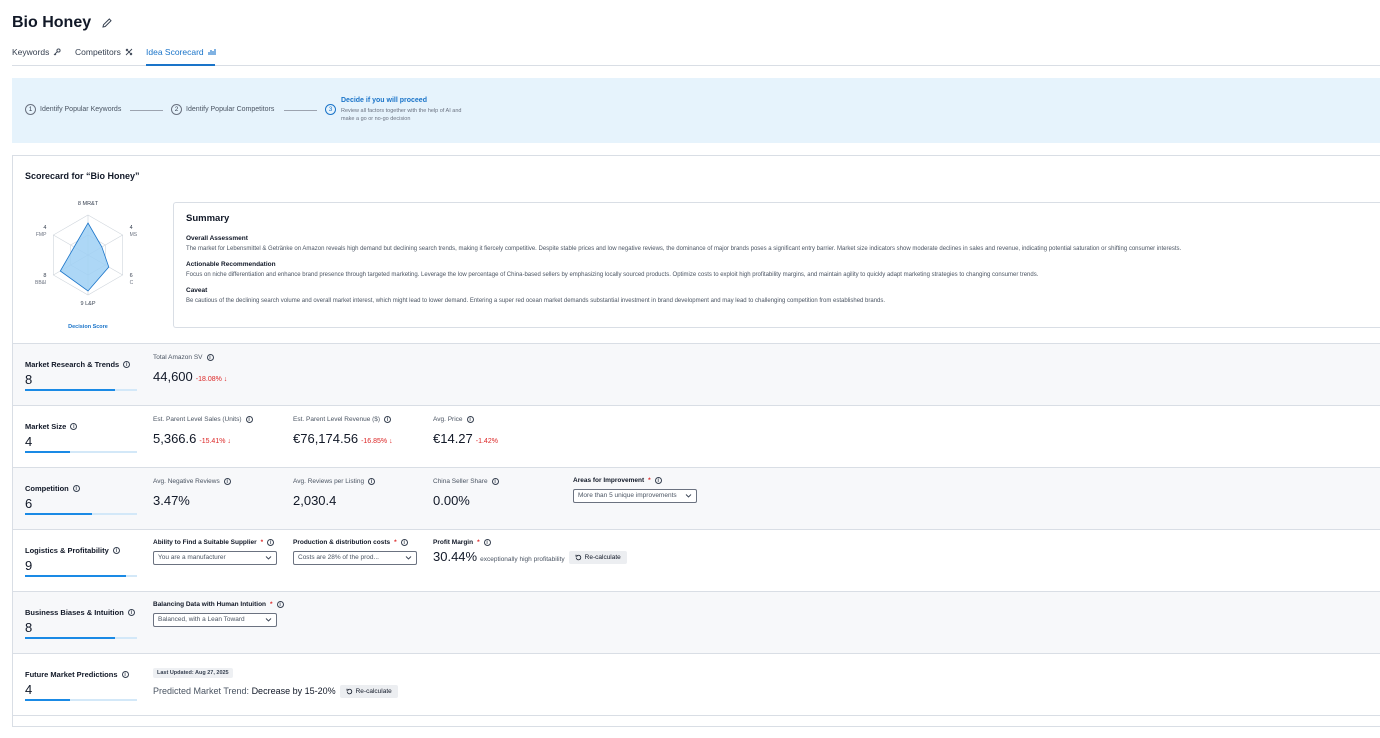  What do you see at coordinates (530, 542) in the screenshot?
I see `field-label: Profit Margin * i` at bounding box center [530, 542].